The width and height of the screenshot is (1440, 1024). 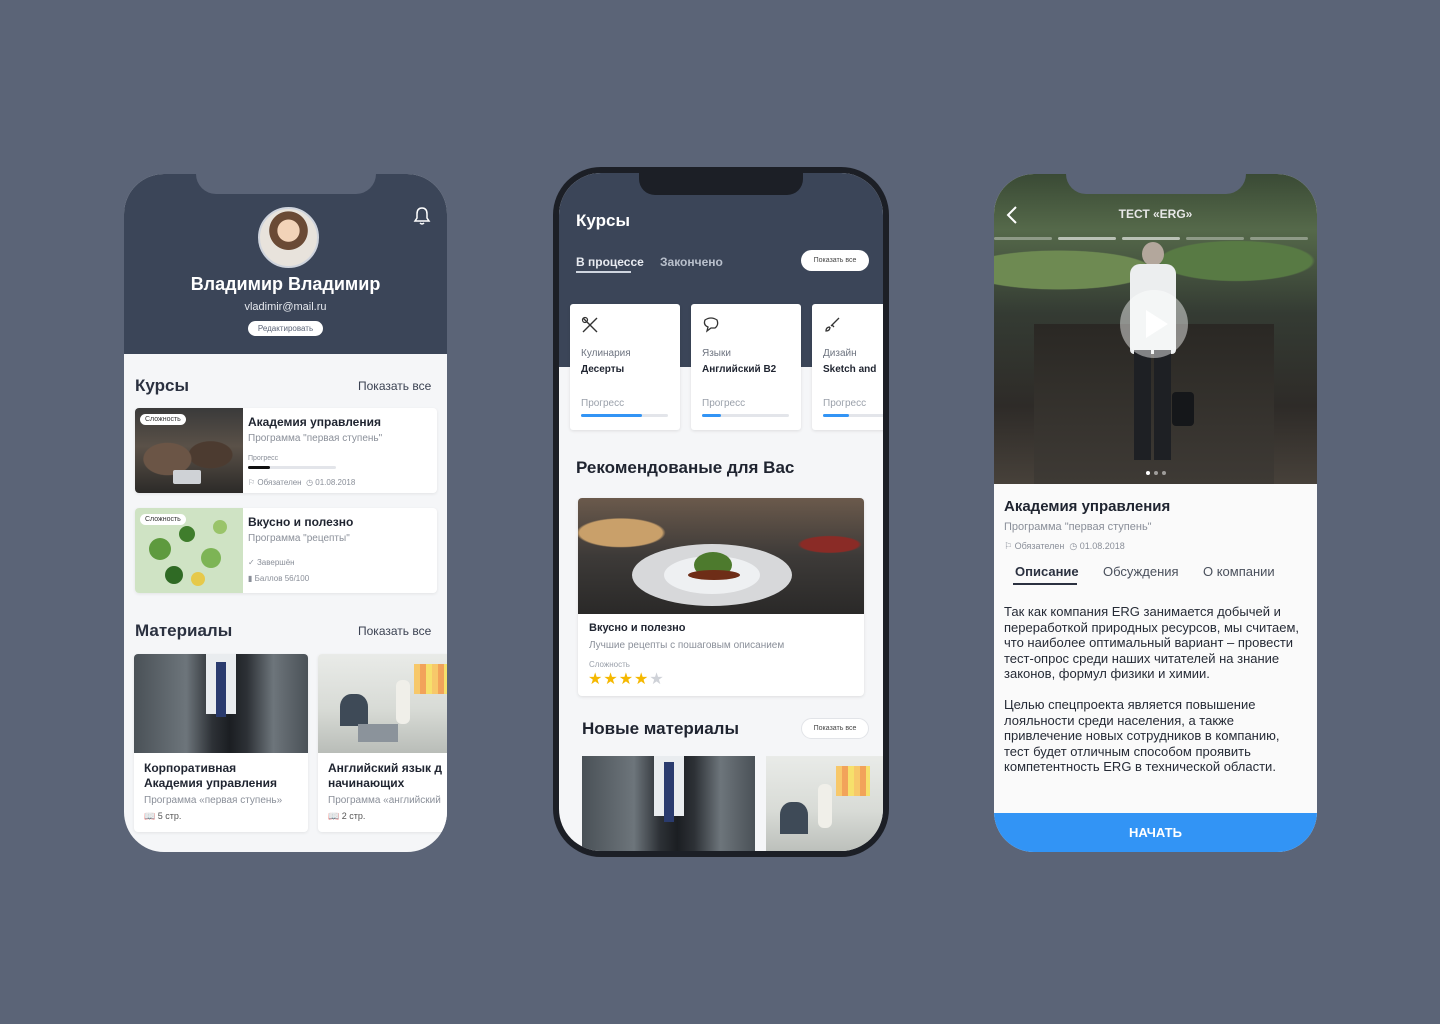 I want to click on tab-discussions: Обсуждения, so click(x=1141, y=571).